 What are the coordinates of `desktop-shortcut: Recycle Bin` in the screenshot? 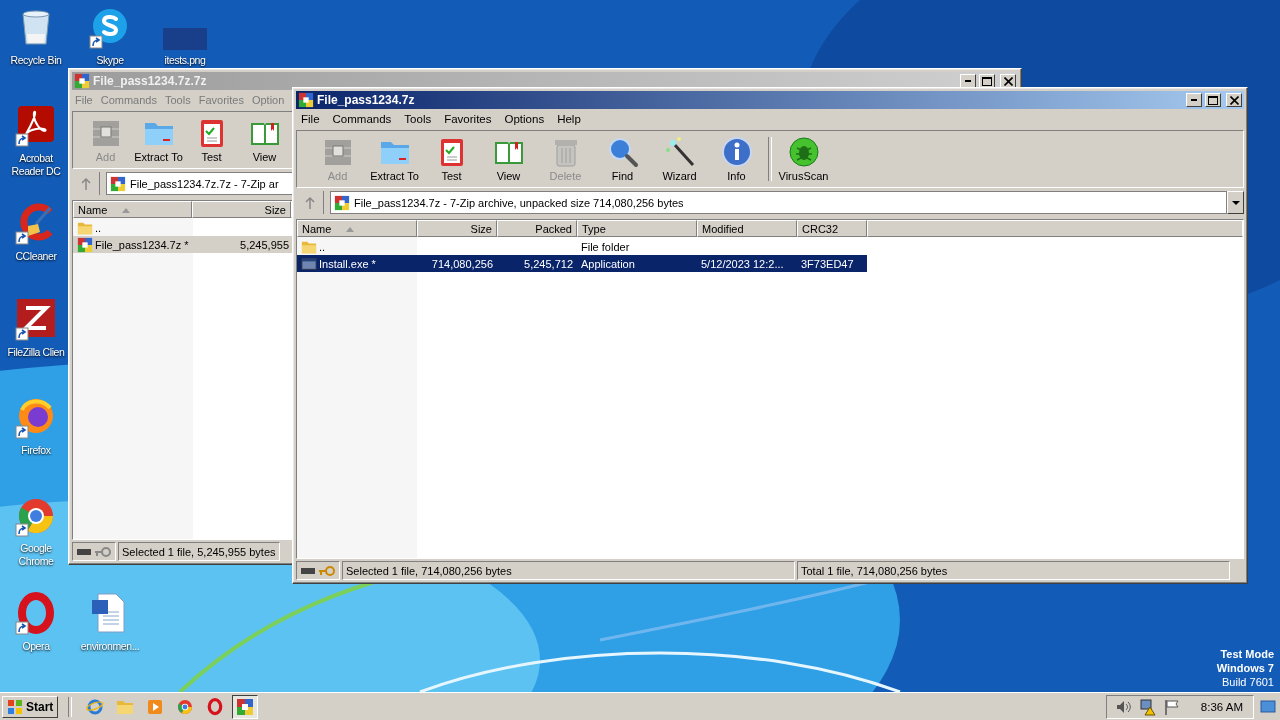 It's located at (36, 36).